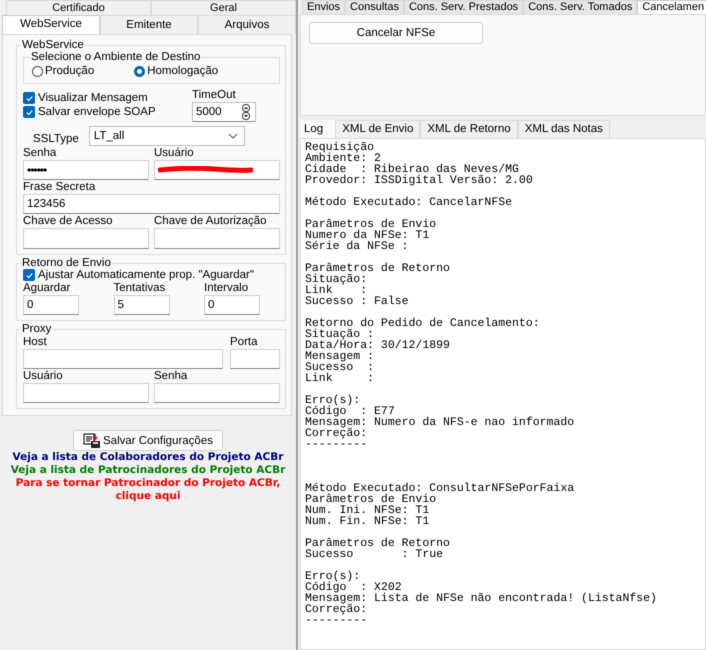 This screenshot has width=706, height=650. I want to click on field-label: SSLType, so click(55, 139).